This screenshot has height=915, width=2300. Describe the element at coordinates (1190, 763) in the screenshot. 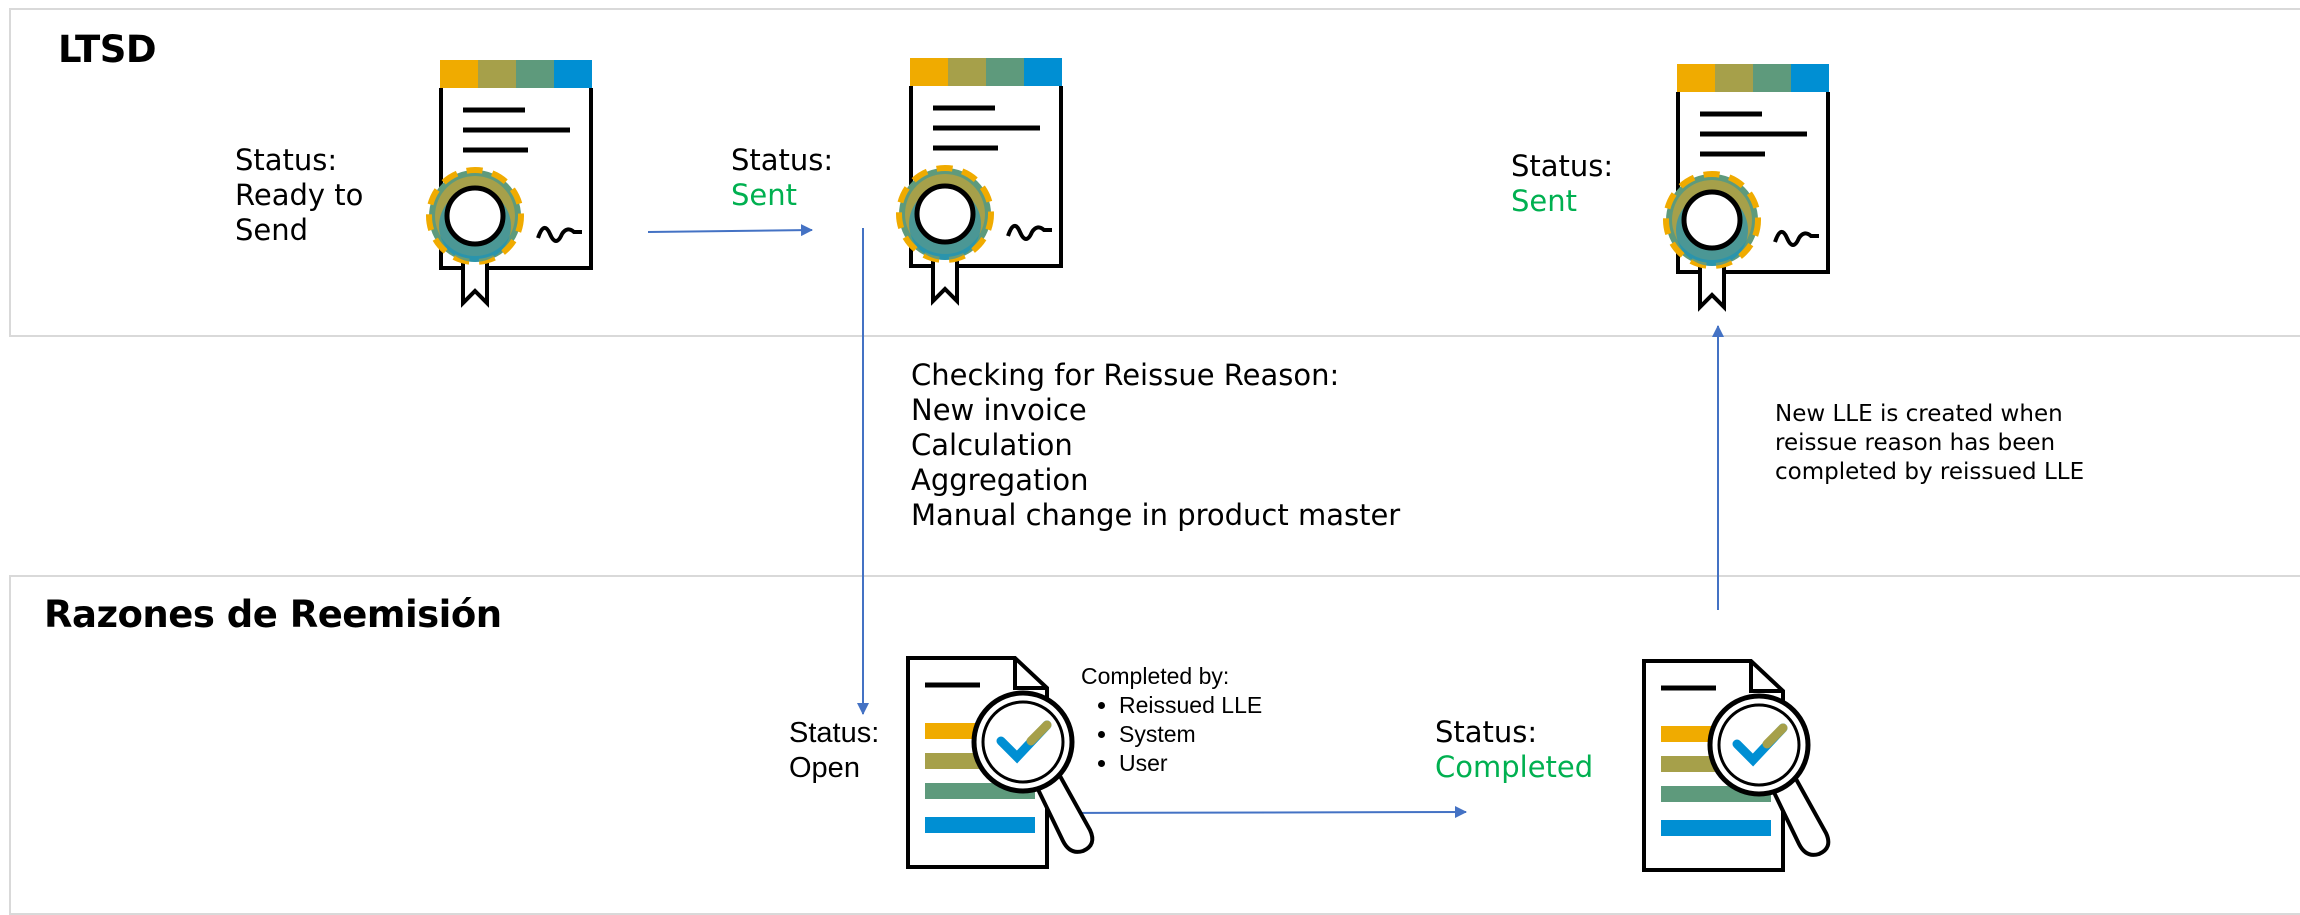

I see `completed-by-item: User` at that location.